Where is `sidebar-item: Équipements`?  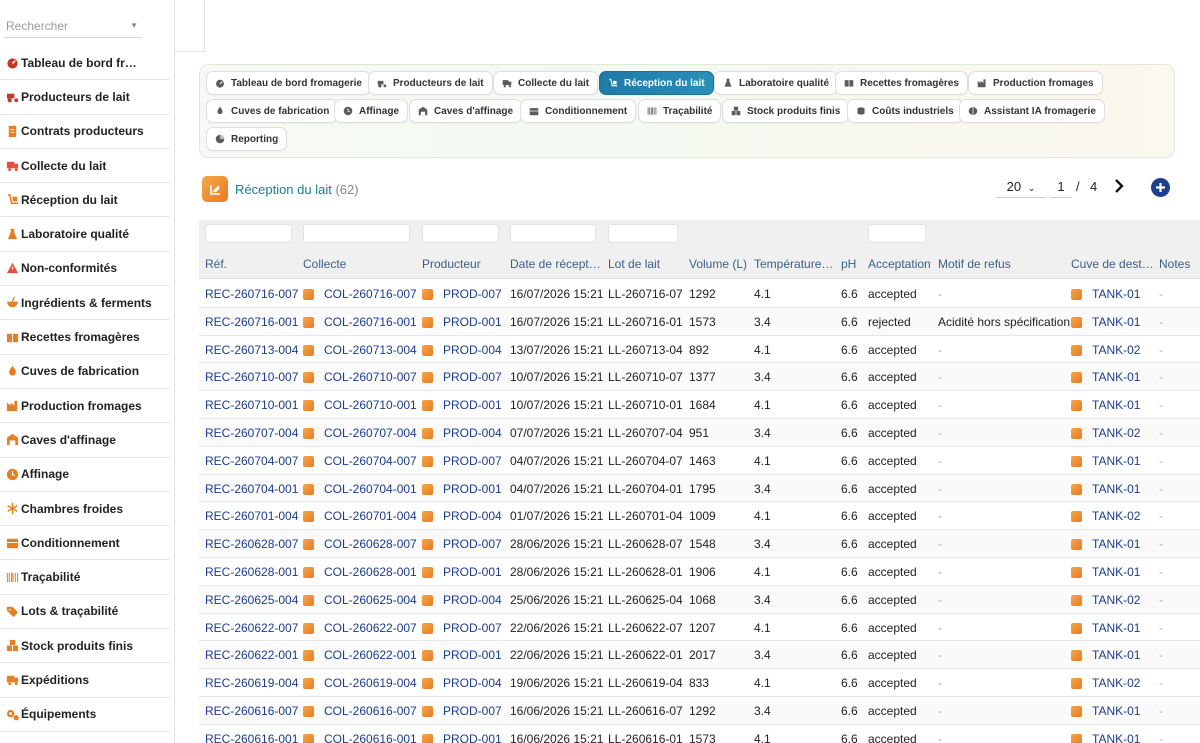 sidebar-item: Équipements is located at coordinates (85, 715).